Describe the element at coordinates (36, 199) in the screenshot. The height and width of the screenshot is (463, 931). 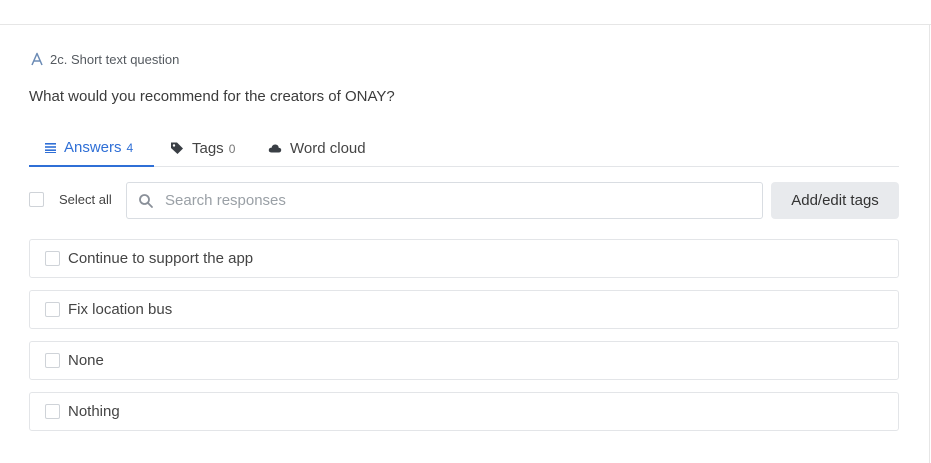
I see `select-all-checkbox` at that location.